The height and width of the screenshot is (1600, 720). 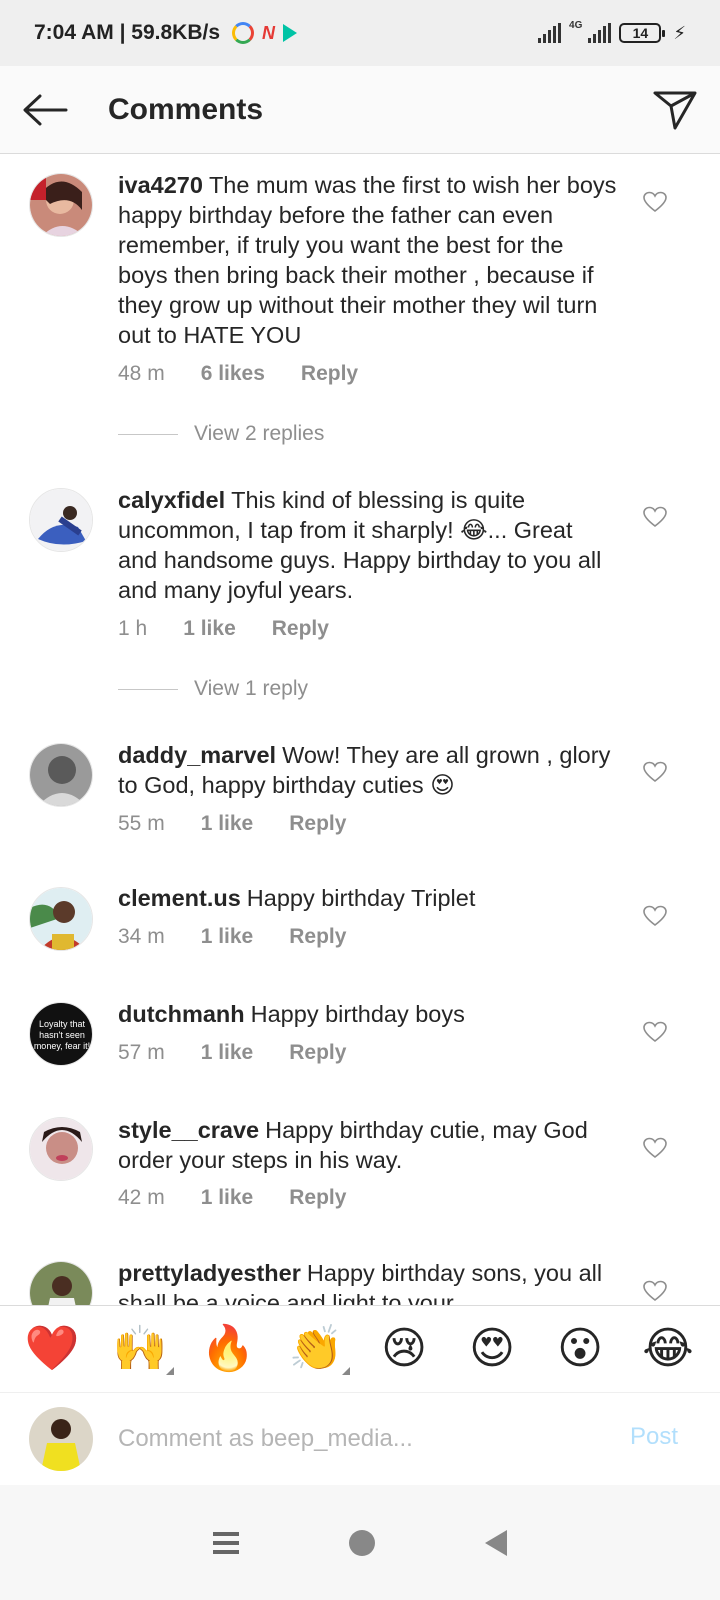 I want to click on comment-content: Happy birthday boys, so click(x=357, y=1014).